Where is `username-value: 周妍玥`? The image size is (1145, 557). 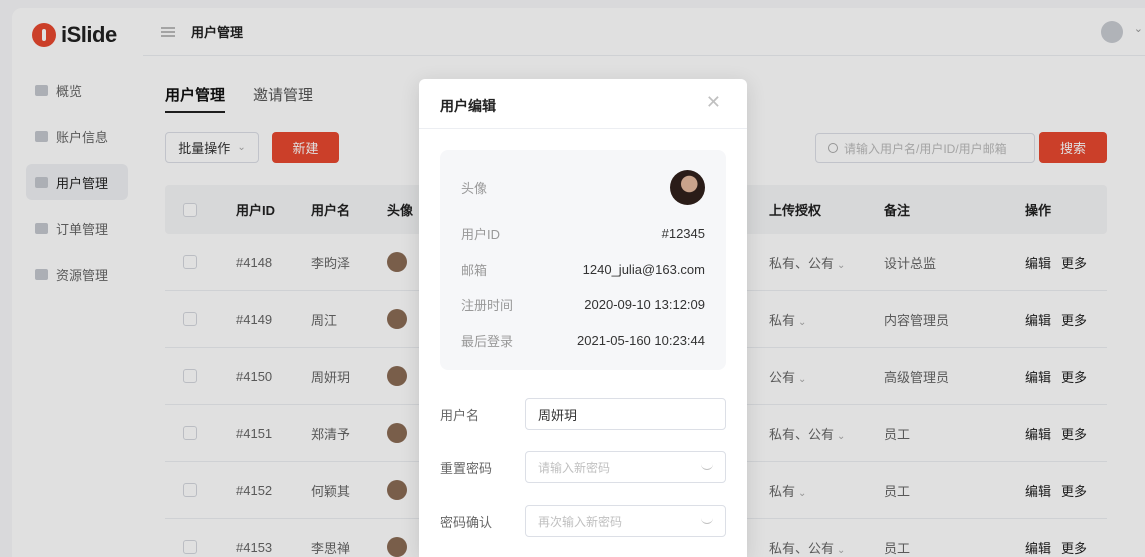
username-value: 周妍玥 is located at coordinates (558, 415).